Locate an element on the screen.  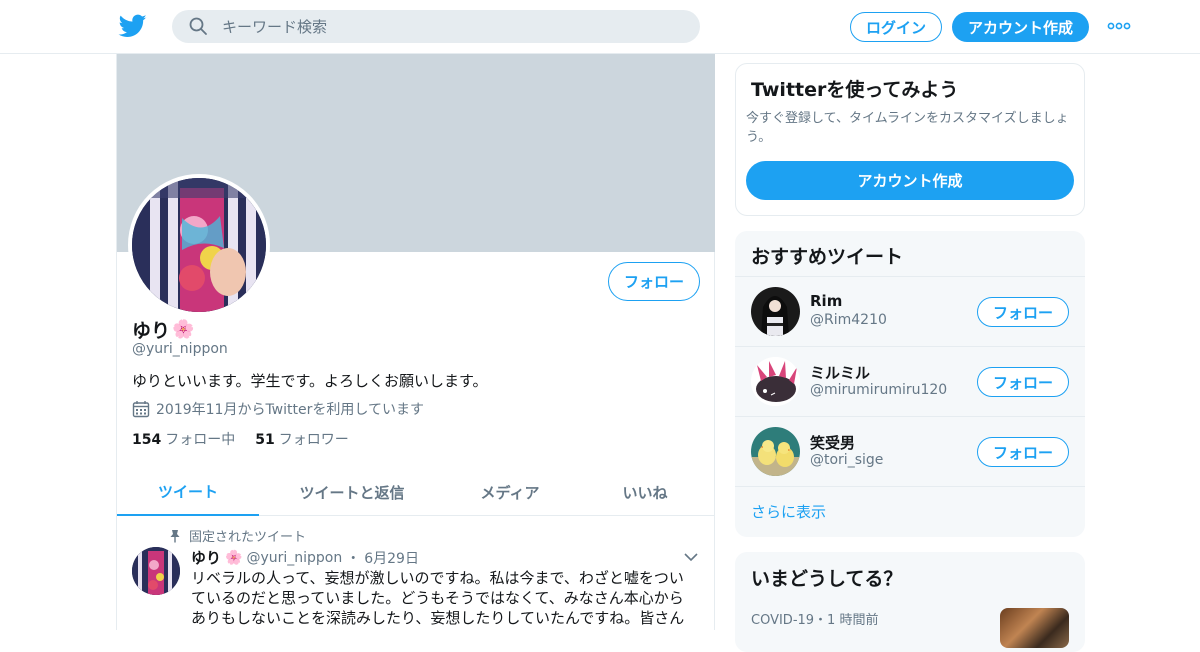
tweet-avatar is located at coordinates (156, 571).